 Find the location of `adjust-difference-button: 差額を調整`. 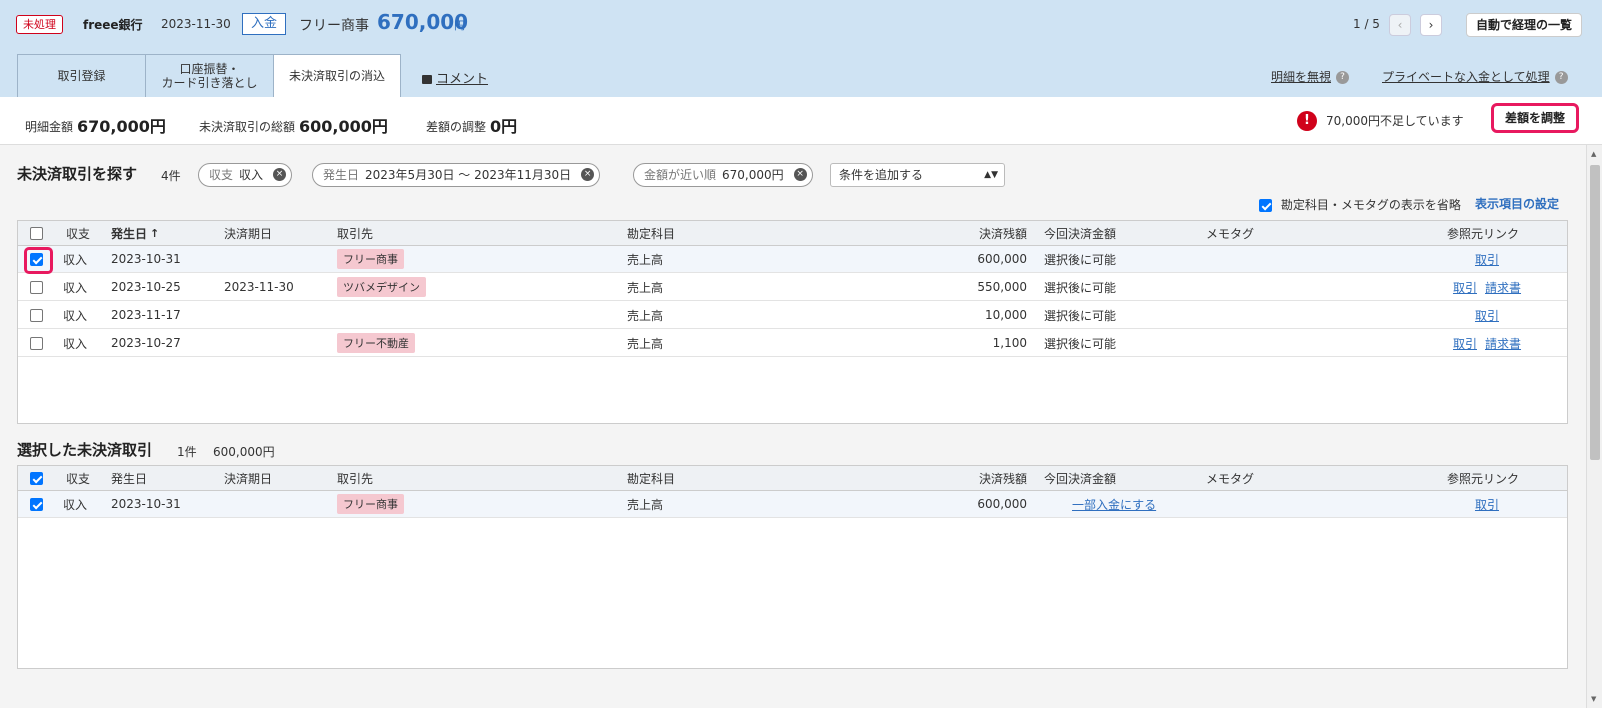

adjust-difference-button: 差額を調整 is located at coordinates (1535, 118).